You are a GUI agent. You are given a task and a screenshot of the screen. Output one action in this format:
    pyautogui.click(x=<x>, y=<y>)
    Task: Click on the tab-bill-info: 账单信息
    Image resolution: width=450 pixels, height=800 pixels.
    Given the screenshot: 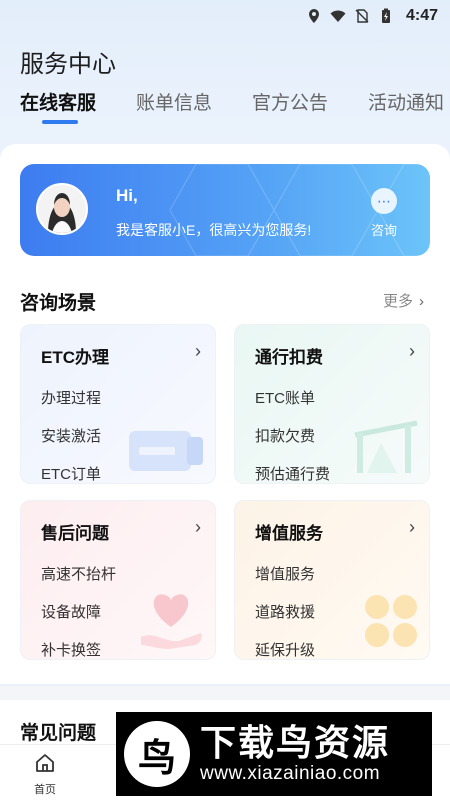 What is the action you would take?
    pyautogui.click(x=174, y=105)
    